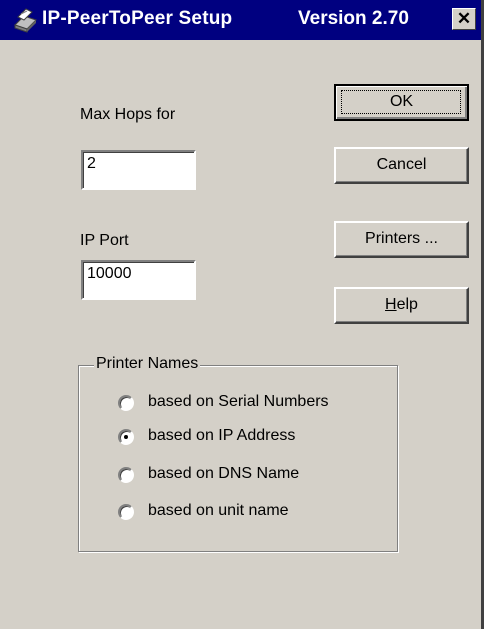  I want to click on close-button: ✕, so click(464, 19).